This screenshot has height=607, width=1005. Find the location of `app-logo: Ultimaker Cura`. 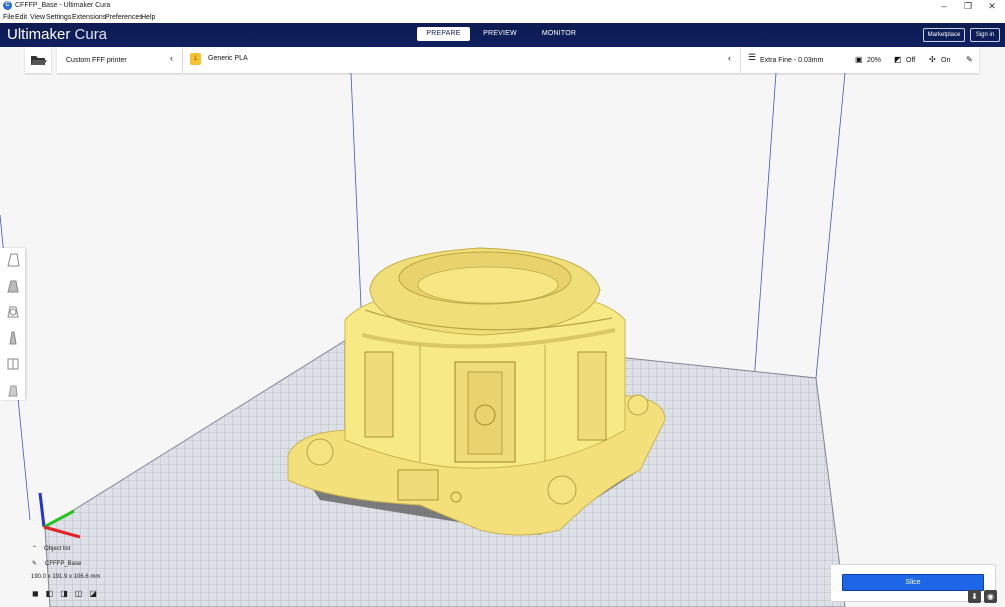

app-logo: Ultimaker Cura is located at coordinates (57, 35).